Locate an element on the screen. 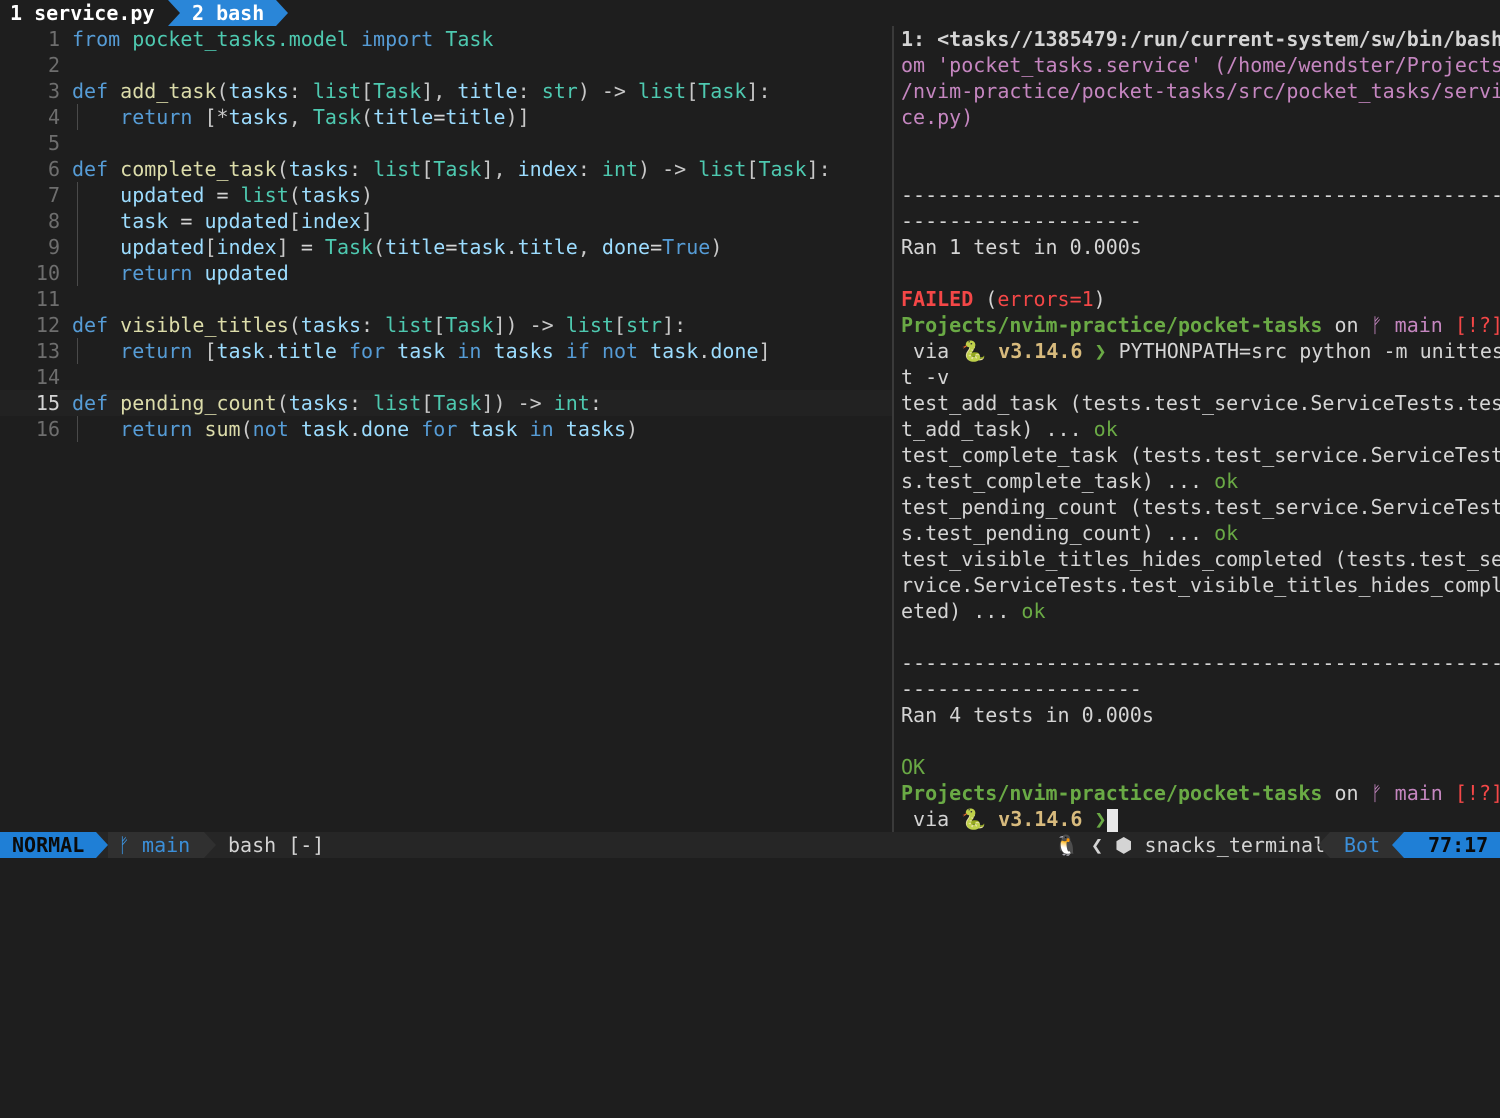 This screenshot has width=1500, height=1118. code-token: True is located at coordinates (686, 247).